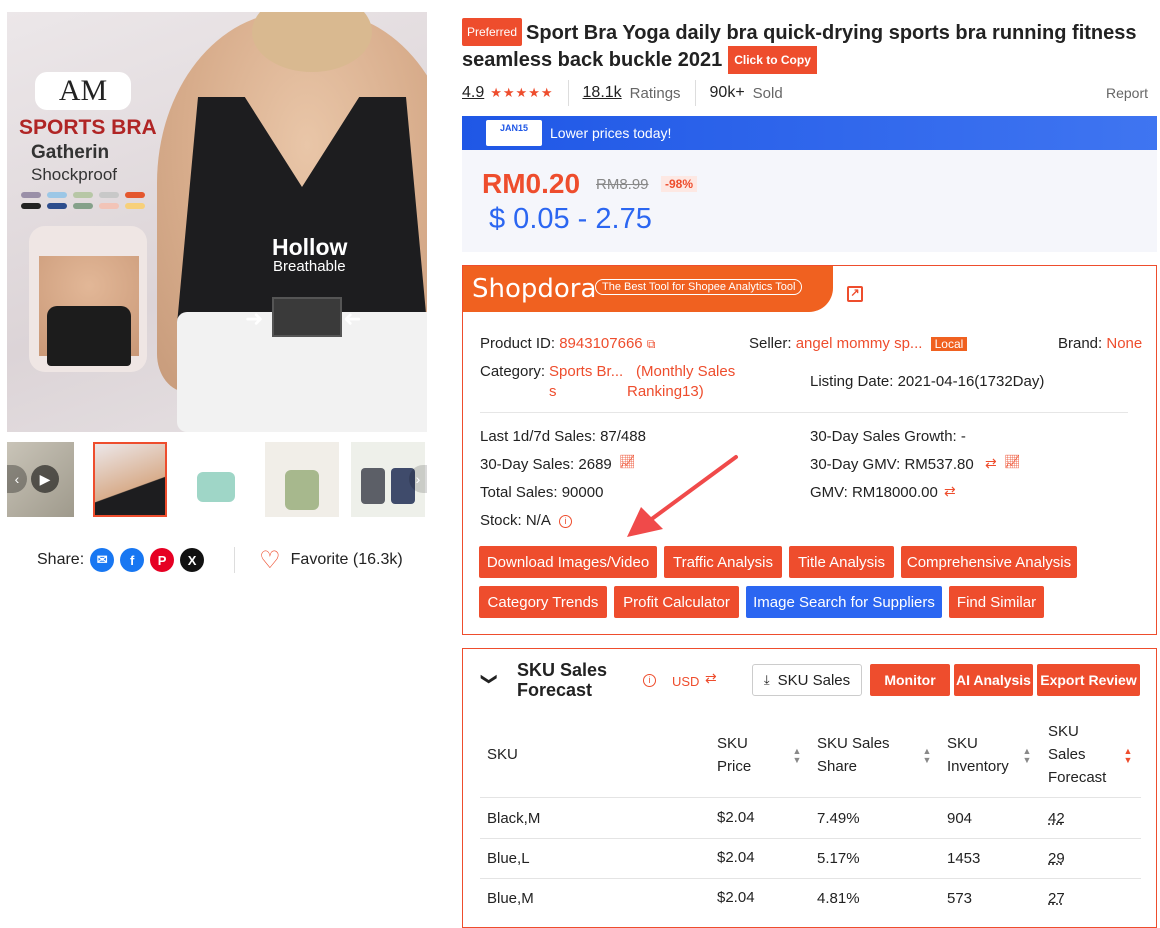  Describe the element at coordinates (727, 92) in the screenshot. I see `sold-count: 90k+` at that location.